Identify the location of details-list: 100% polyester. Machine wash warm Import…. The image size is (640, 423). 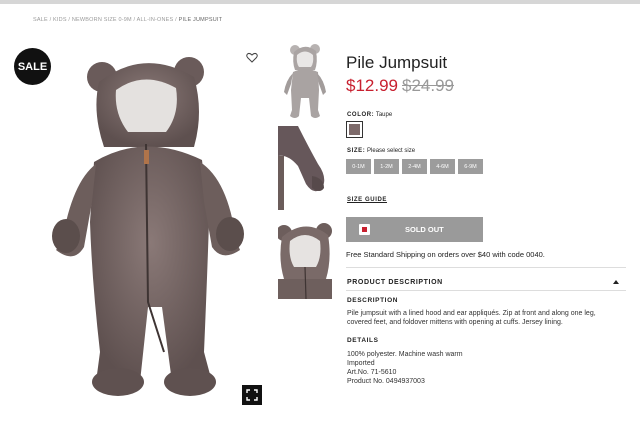
(405, 368).